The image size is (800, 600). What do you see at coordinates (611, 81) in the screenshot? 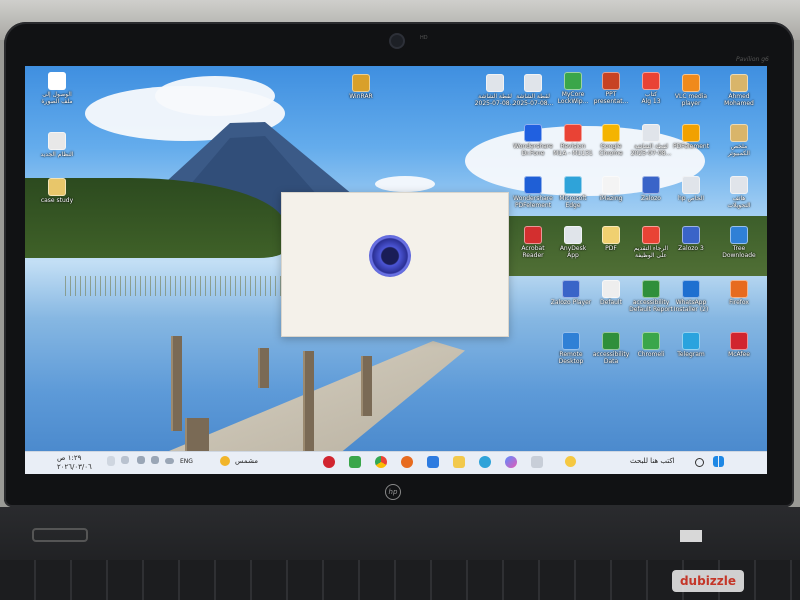
I see `powerpoint-icon` at bounding box center [611, 81].